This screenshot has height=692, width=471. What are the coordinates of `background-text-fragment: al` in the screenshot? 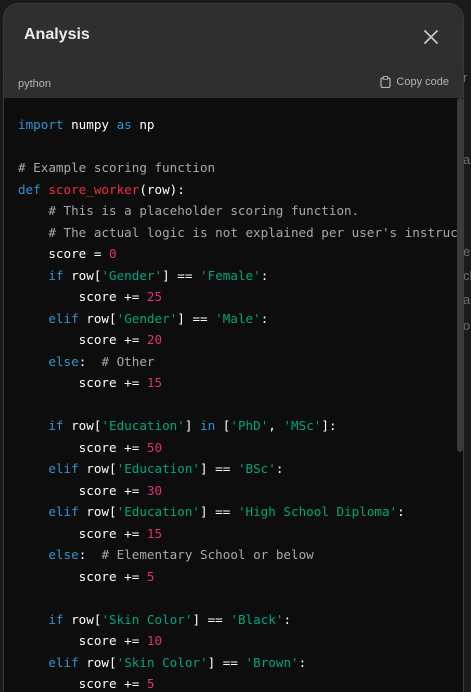 It's located at (467, 299).